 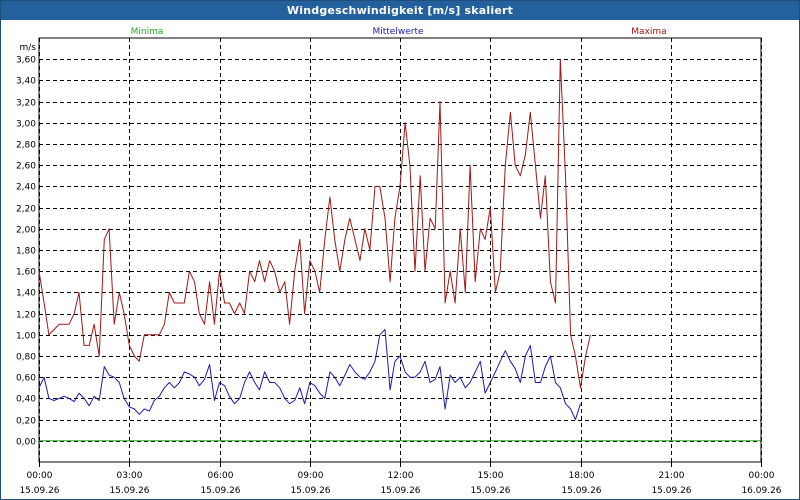 What do you see at coordinates (147, 32) in the screenshot?
I see `legend-minima: Minima` at bounding box center [147, 32].